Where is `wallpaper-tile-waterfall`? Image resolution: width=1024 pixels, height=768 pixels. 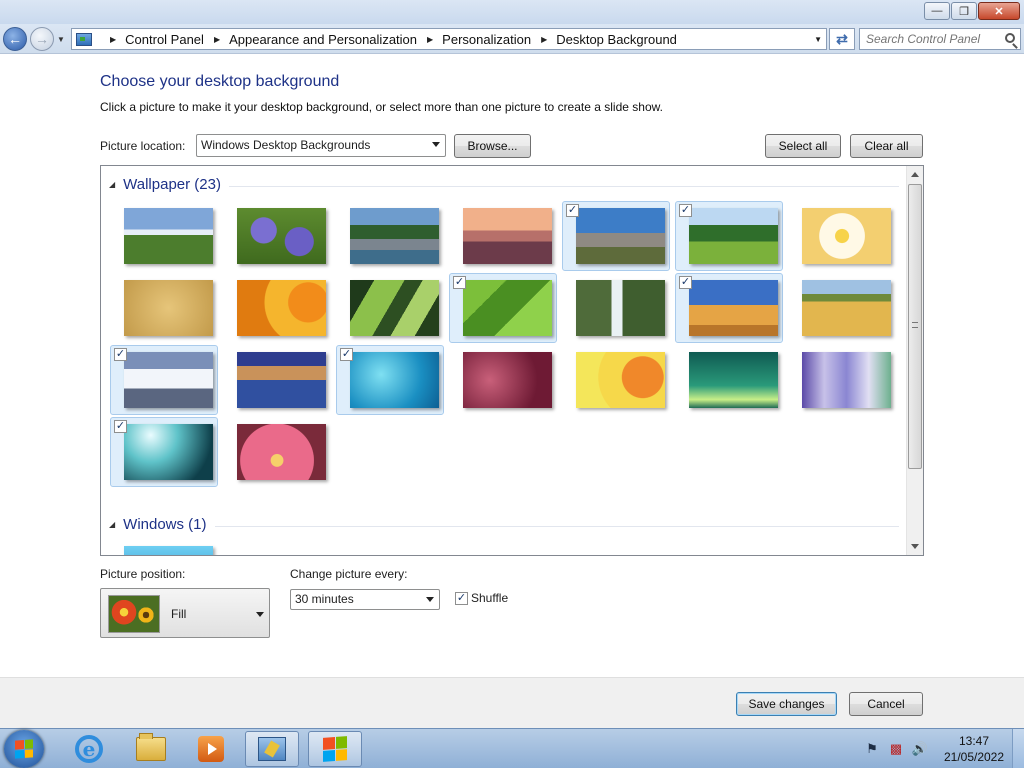
wallpaper-tile-waterfall is located at coordinates (616, 308).